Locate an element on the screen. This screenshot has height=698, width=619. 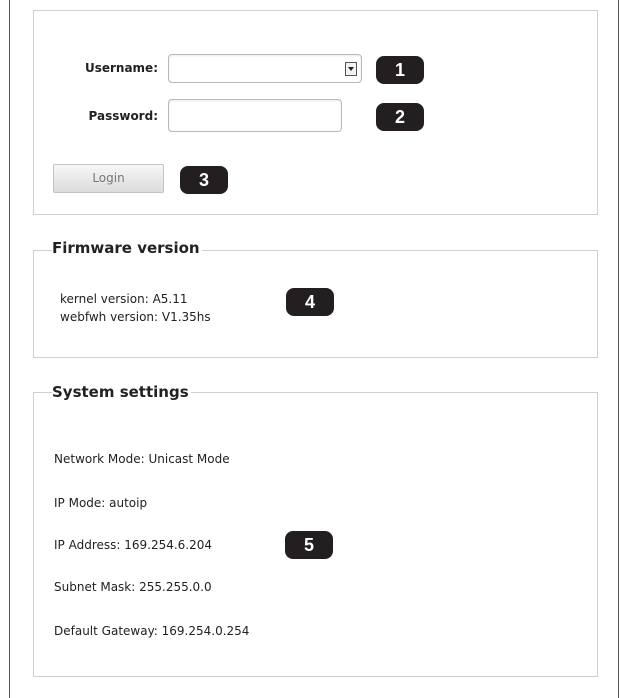
callout-badge-1: 1 is located at coordinates (400, 70).